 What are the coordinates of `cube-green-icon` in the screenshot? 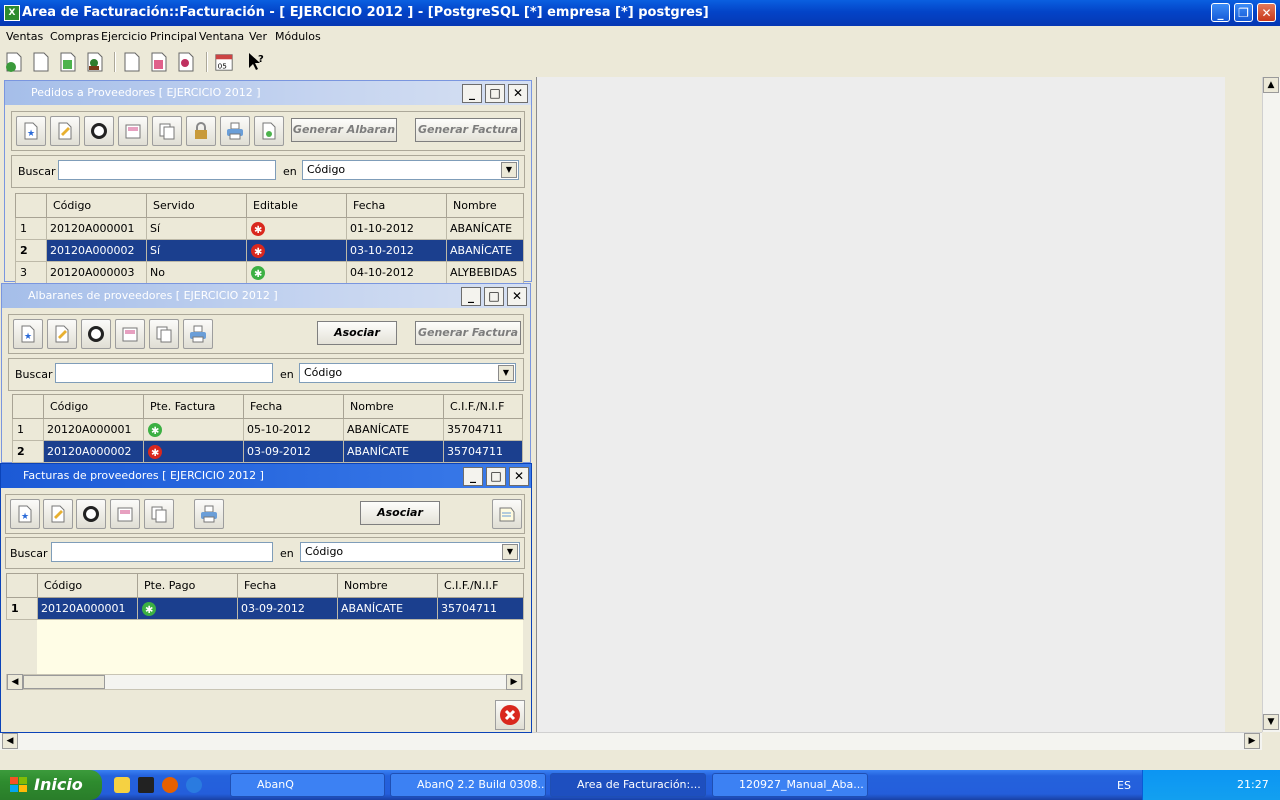 It's located at (68, 62).